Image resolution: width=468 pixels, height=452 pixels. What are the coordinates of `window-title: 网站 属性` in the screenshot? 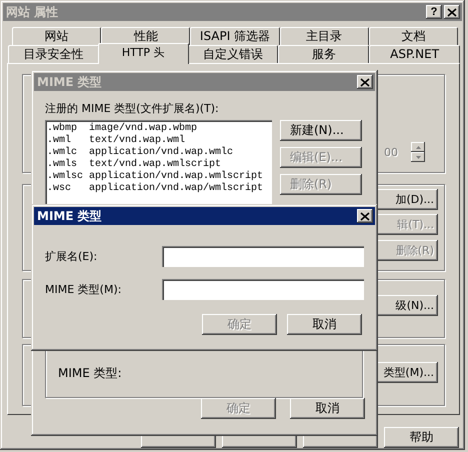 It's located at (32, 12).